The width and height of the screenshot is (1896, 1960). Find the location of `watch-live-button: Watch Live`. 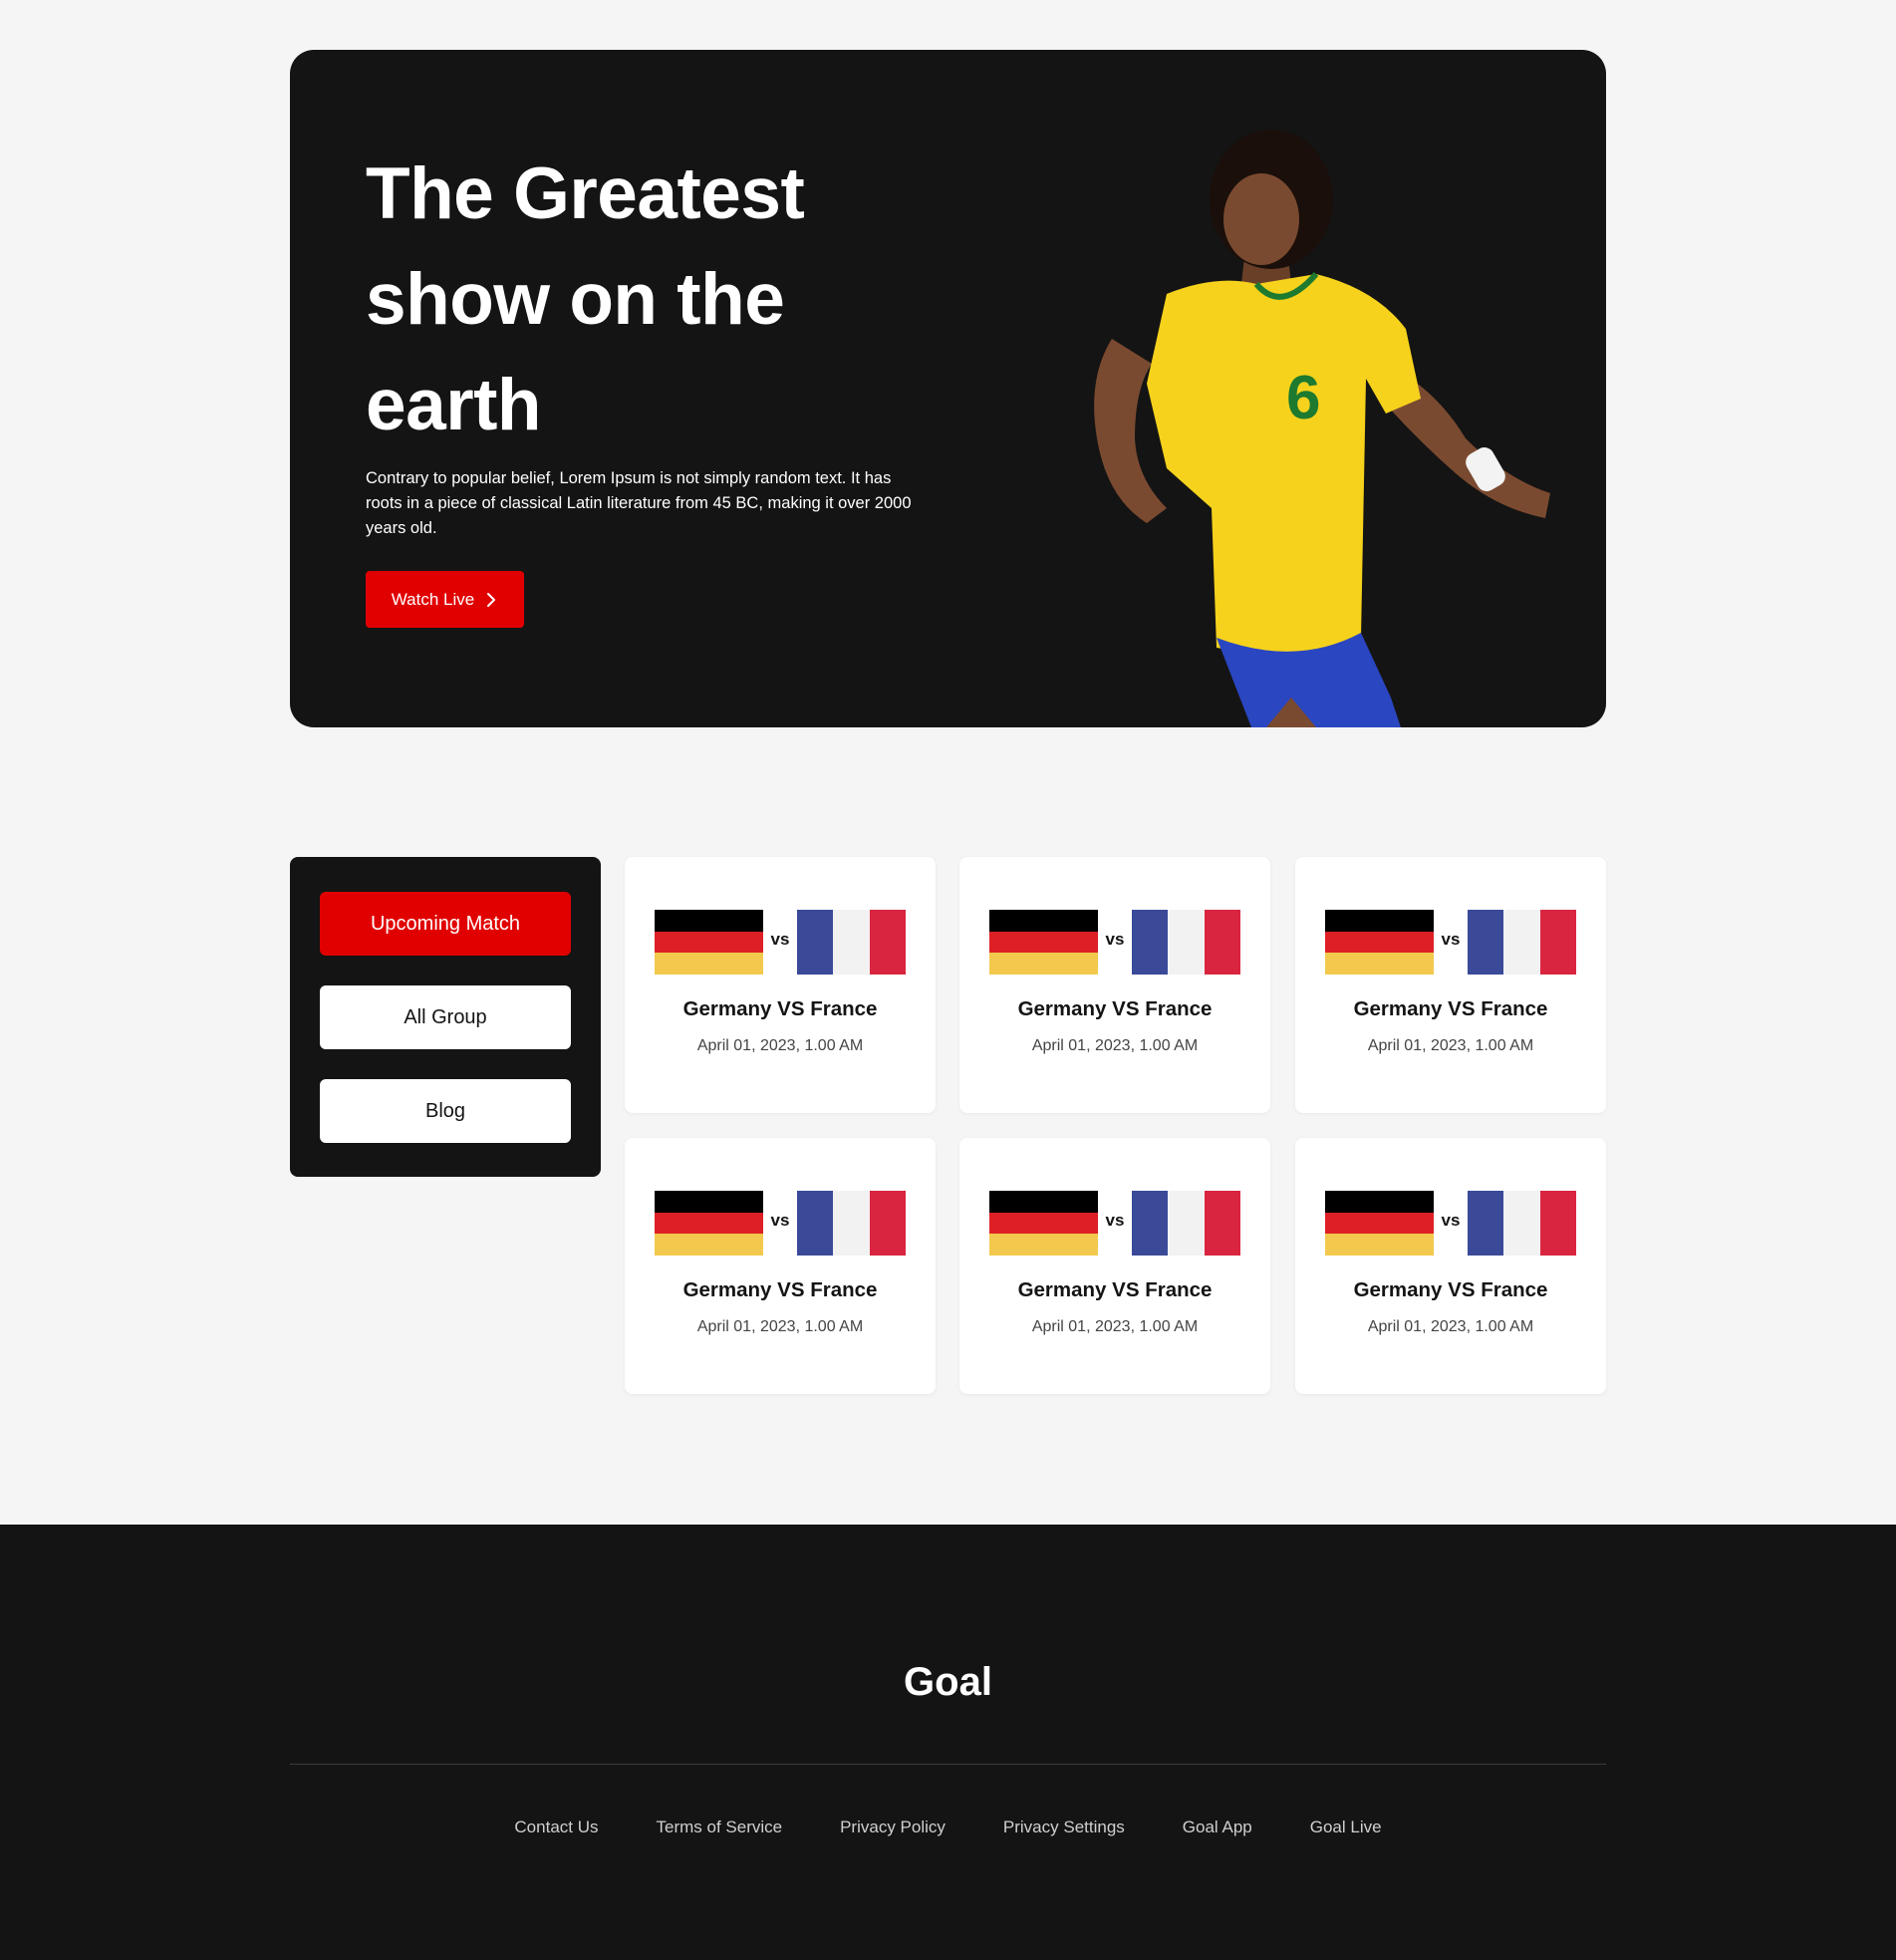

watch-live-button: Watch Live is located at coordinates (445, 599).